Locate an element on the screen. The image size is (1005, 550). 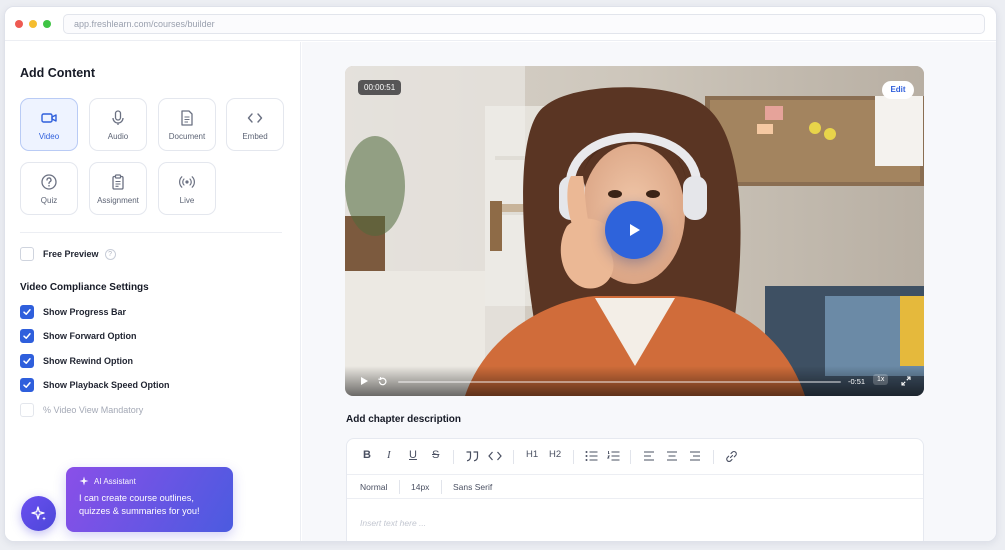
add-content-title: Add Content is located at coordinates (57, 73).